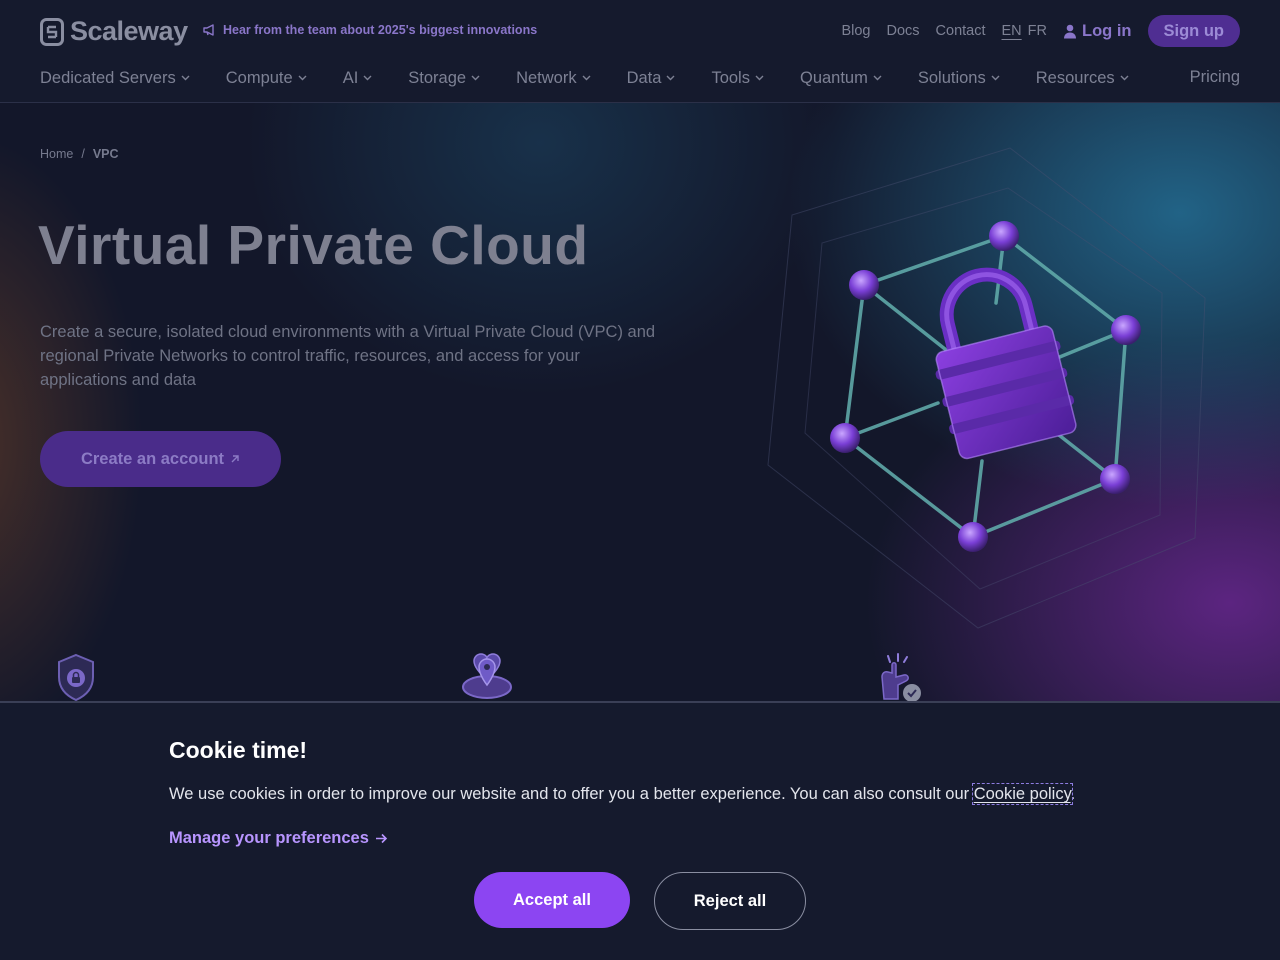 This screenshot has width=1280, height=960. I want to click on nav-item-network: Network, so click(553, 78).